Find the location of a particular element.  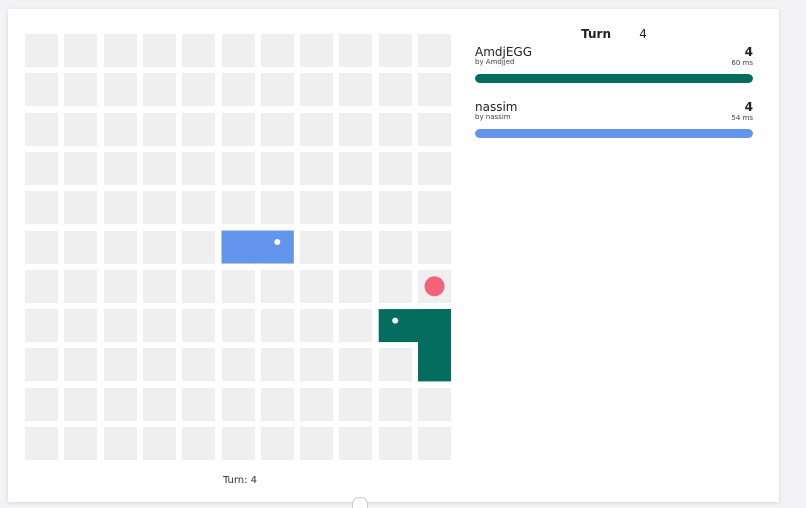

turn-number: 4 is located at coordinates (643, 34).